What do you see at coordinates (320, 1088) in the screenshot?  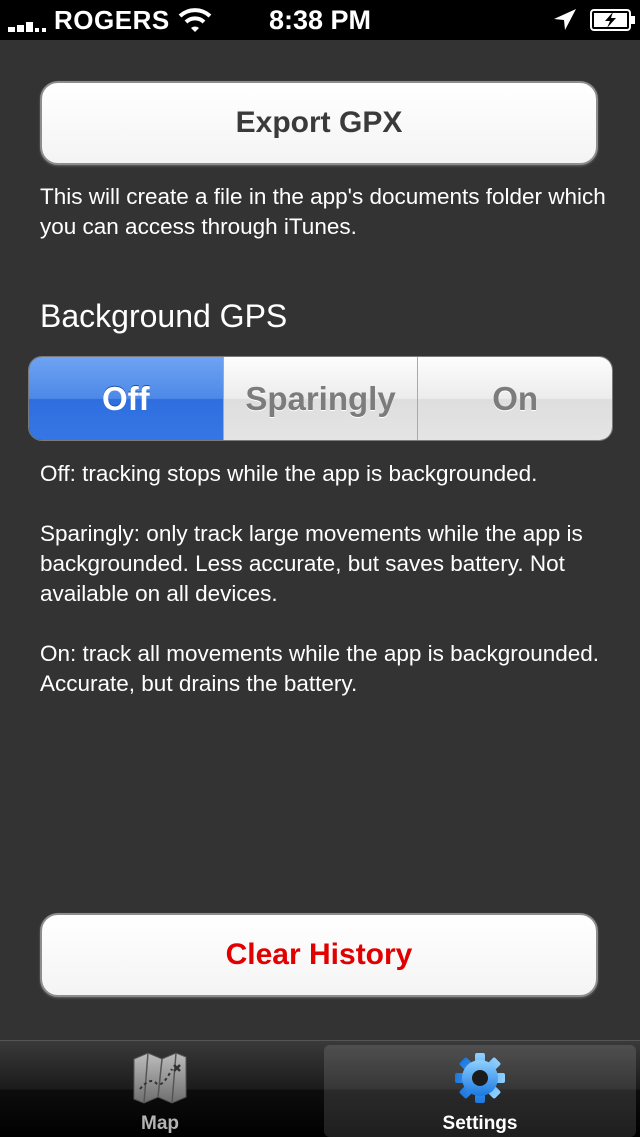 I see `tab-bar: Map Settings` at bounding box center [320, 1088].